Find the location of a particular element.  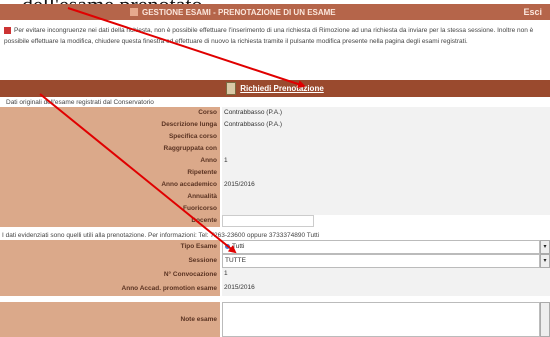

table-row: Anno 1 is located at coordinates (275, 161).